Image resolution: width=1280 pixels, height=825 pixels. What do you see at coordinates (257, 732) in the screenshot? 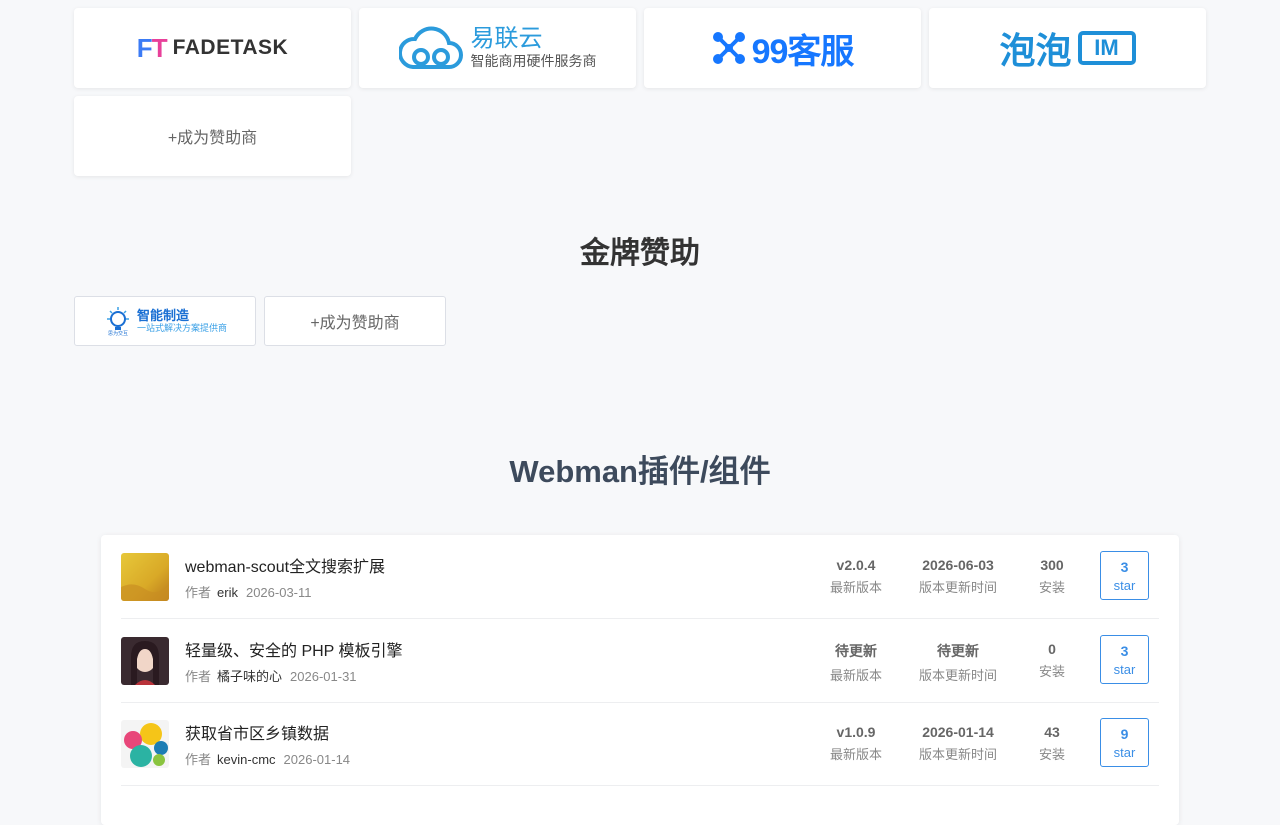
I see `plugin-name: 获取省市区乡镇数据` at bounding box center [257, 732].